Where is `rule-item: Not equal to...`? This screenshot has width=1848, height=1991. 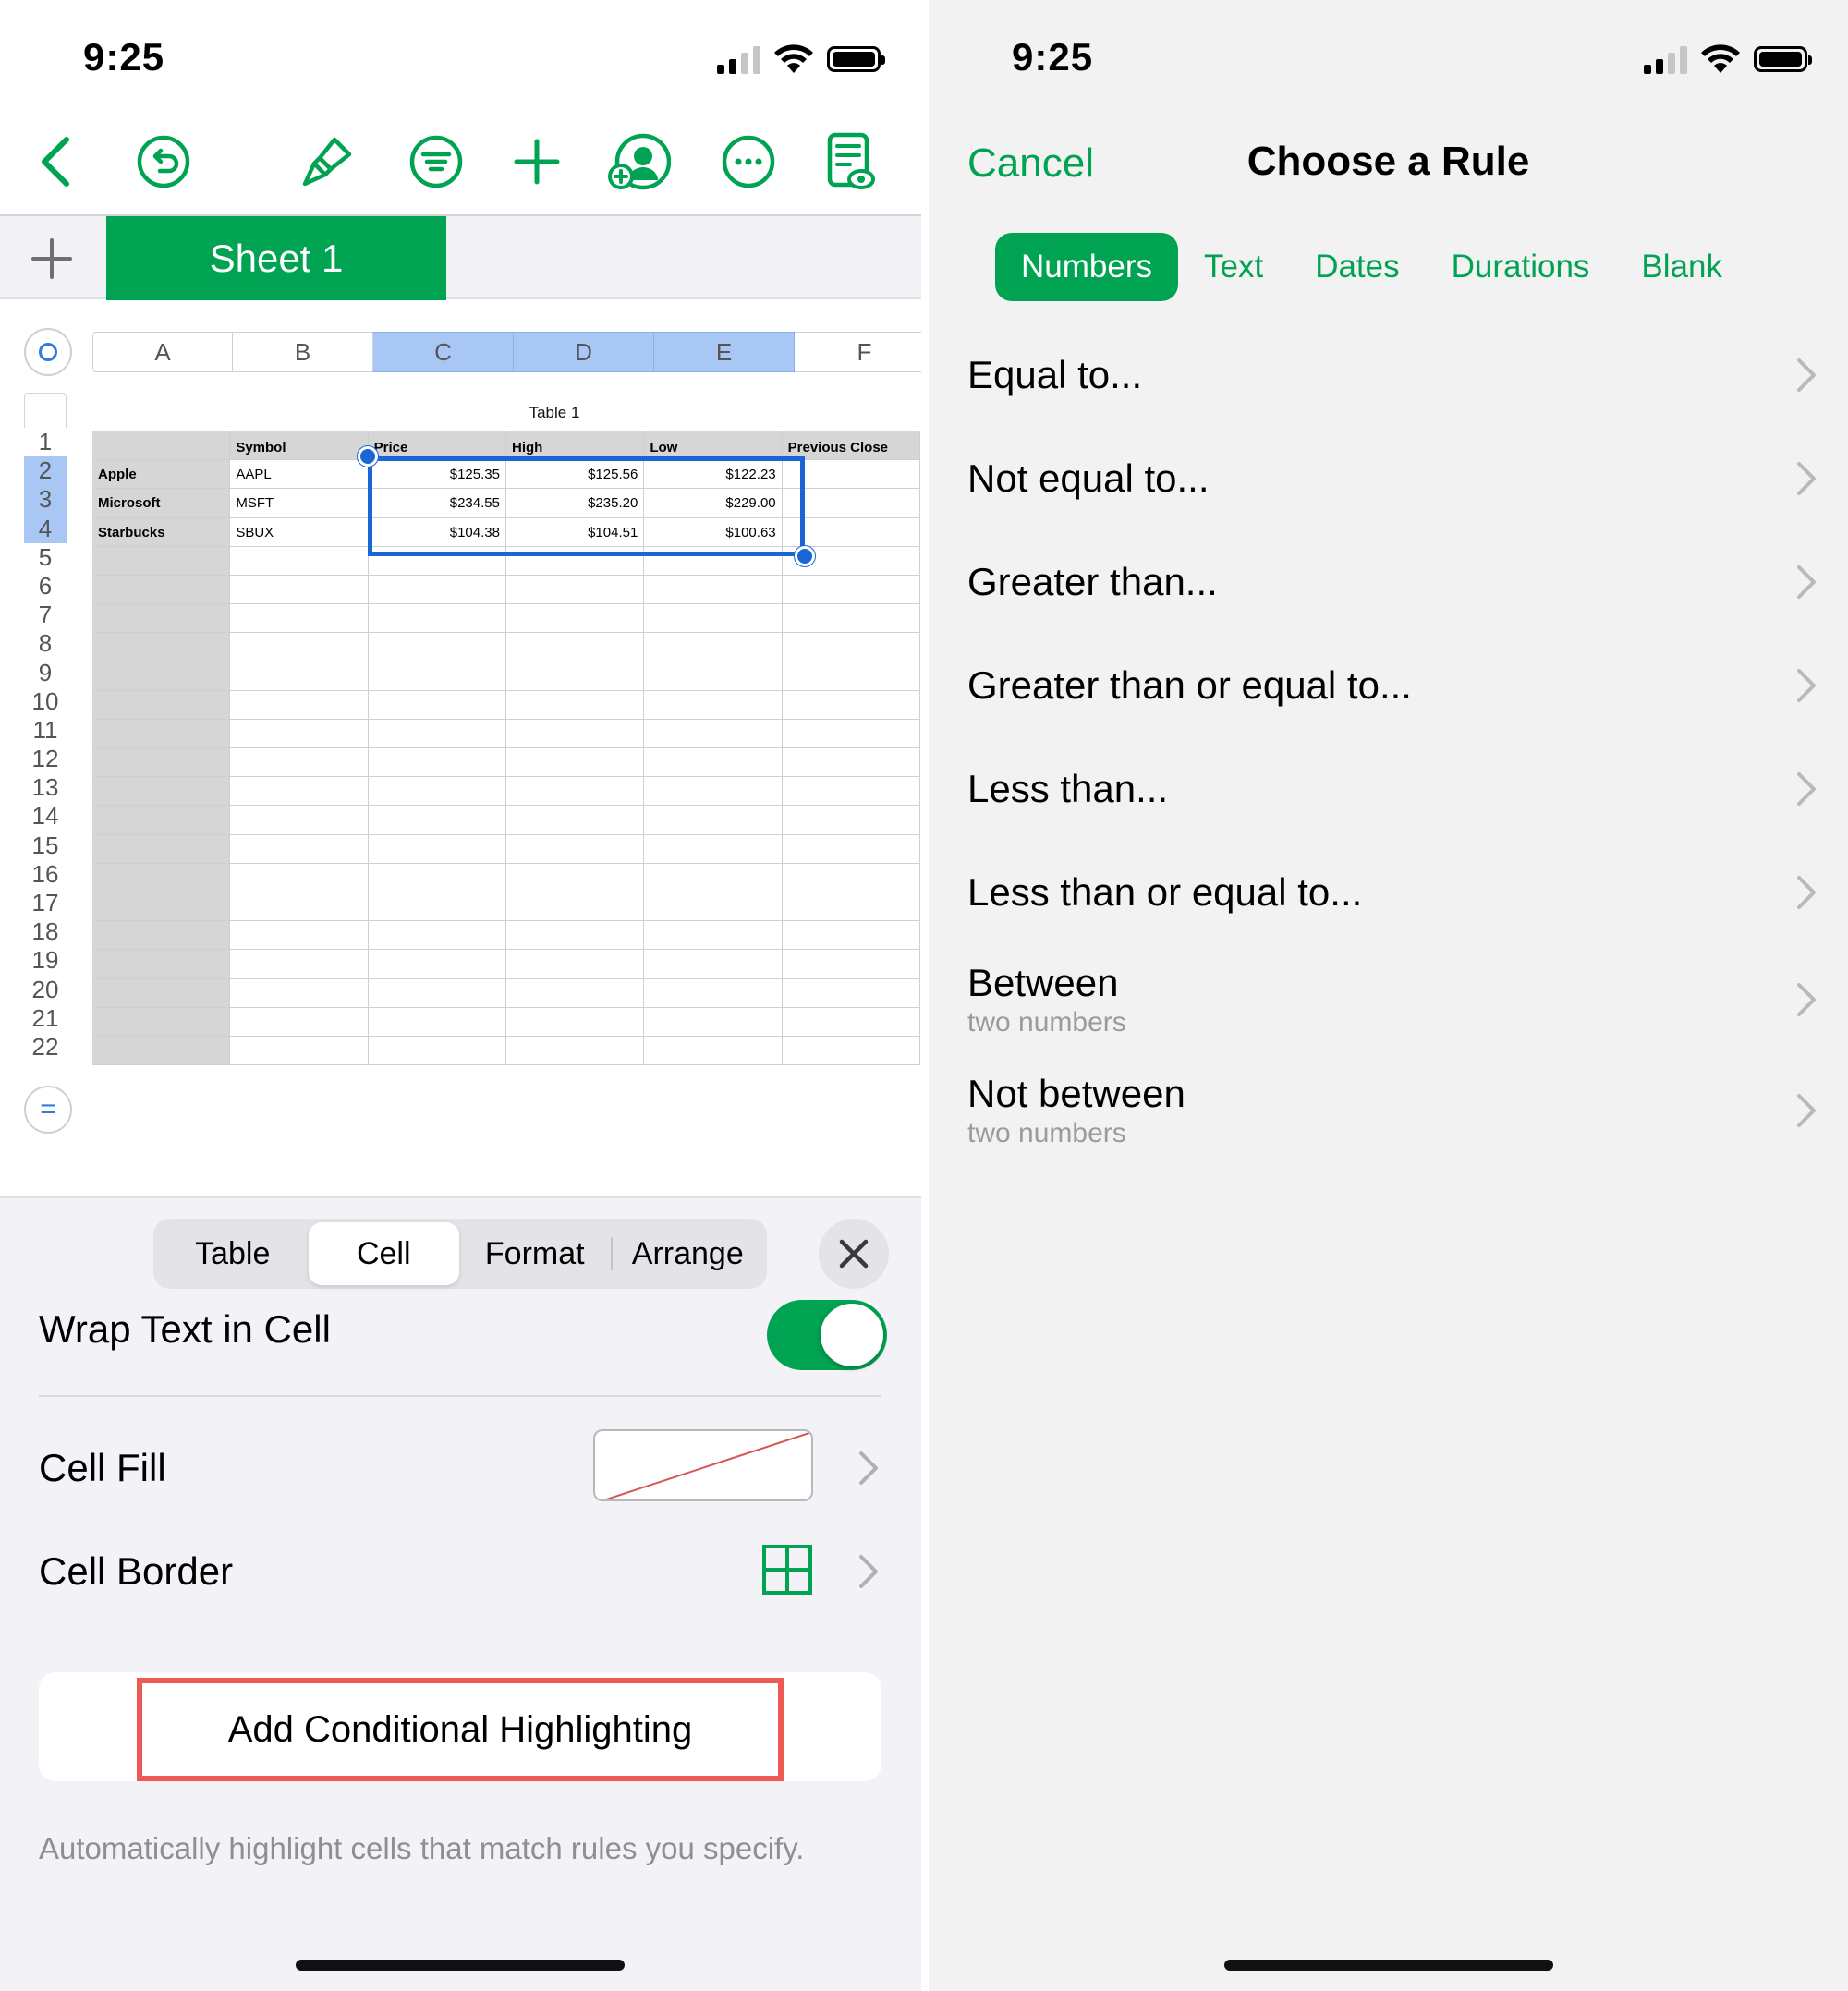
rule-item: Not equal to... is located at coordinates (1392, 479).